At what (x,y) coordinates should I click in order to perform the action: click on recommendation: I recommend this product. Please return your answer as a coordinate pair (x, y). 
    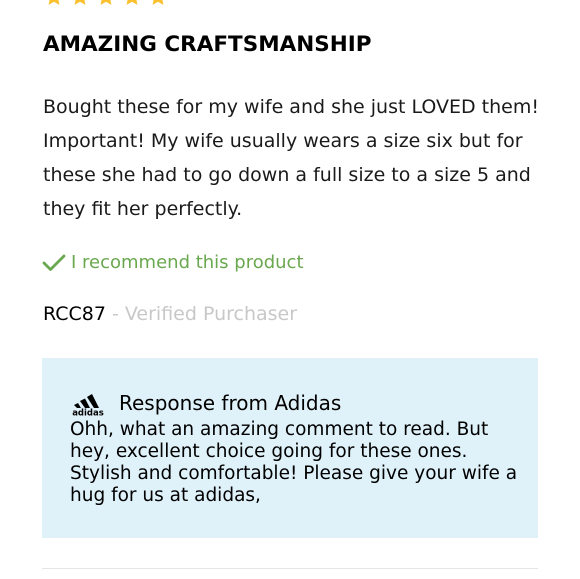
    Looking at the image, I should click on (173, 262).